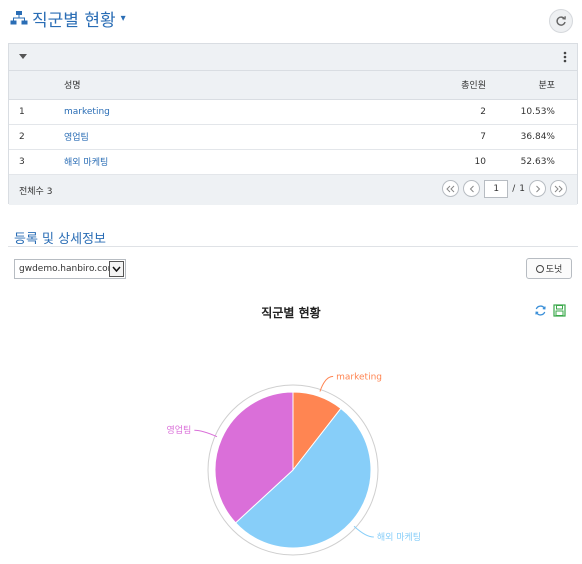 The width and height of the screenshot is (582, 564). I want to click on pie-label: marketing, so click(359, 377).